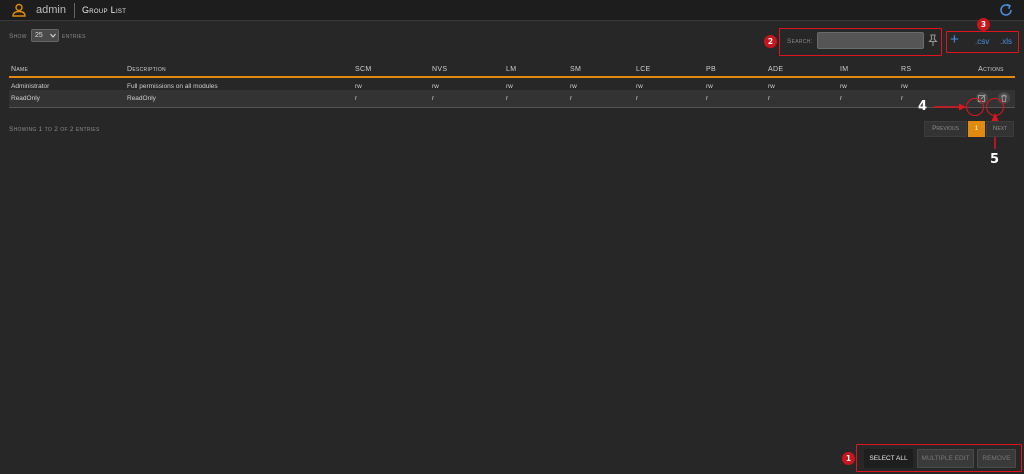  Describe the element at coordinates (467, 99) in the screenshot. I see `cell-nvs: r` at that location.